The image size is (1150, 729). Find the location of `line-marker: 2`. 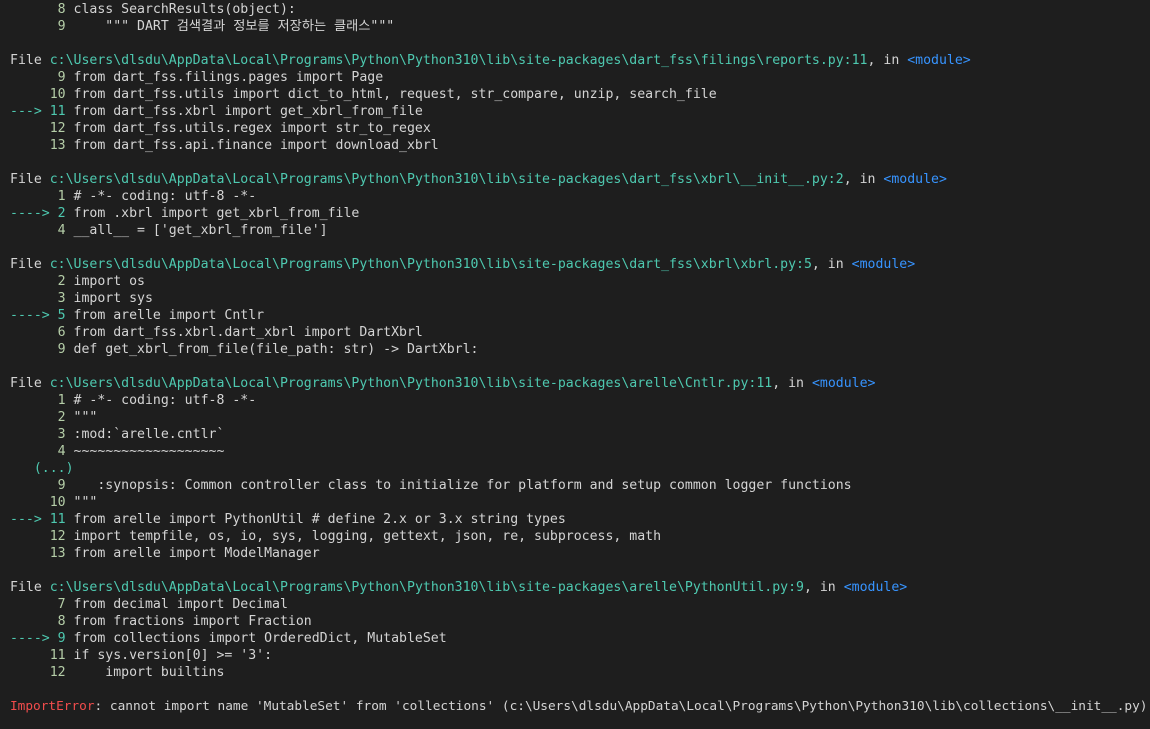

line-marker: 2 is located at coordinates (38, 281).